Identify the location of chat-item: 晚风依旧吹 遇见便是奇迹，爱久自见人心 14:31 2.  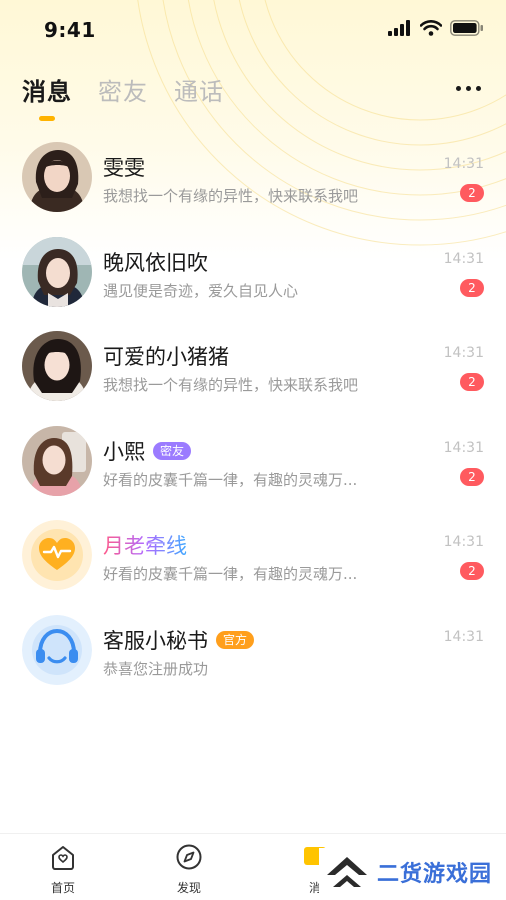
(253, 270).